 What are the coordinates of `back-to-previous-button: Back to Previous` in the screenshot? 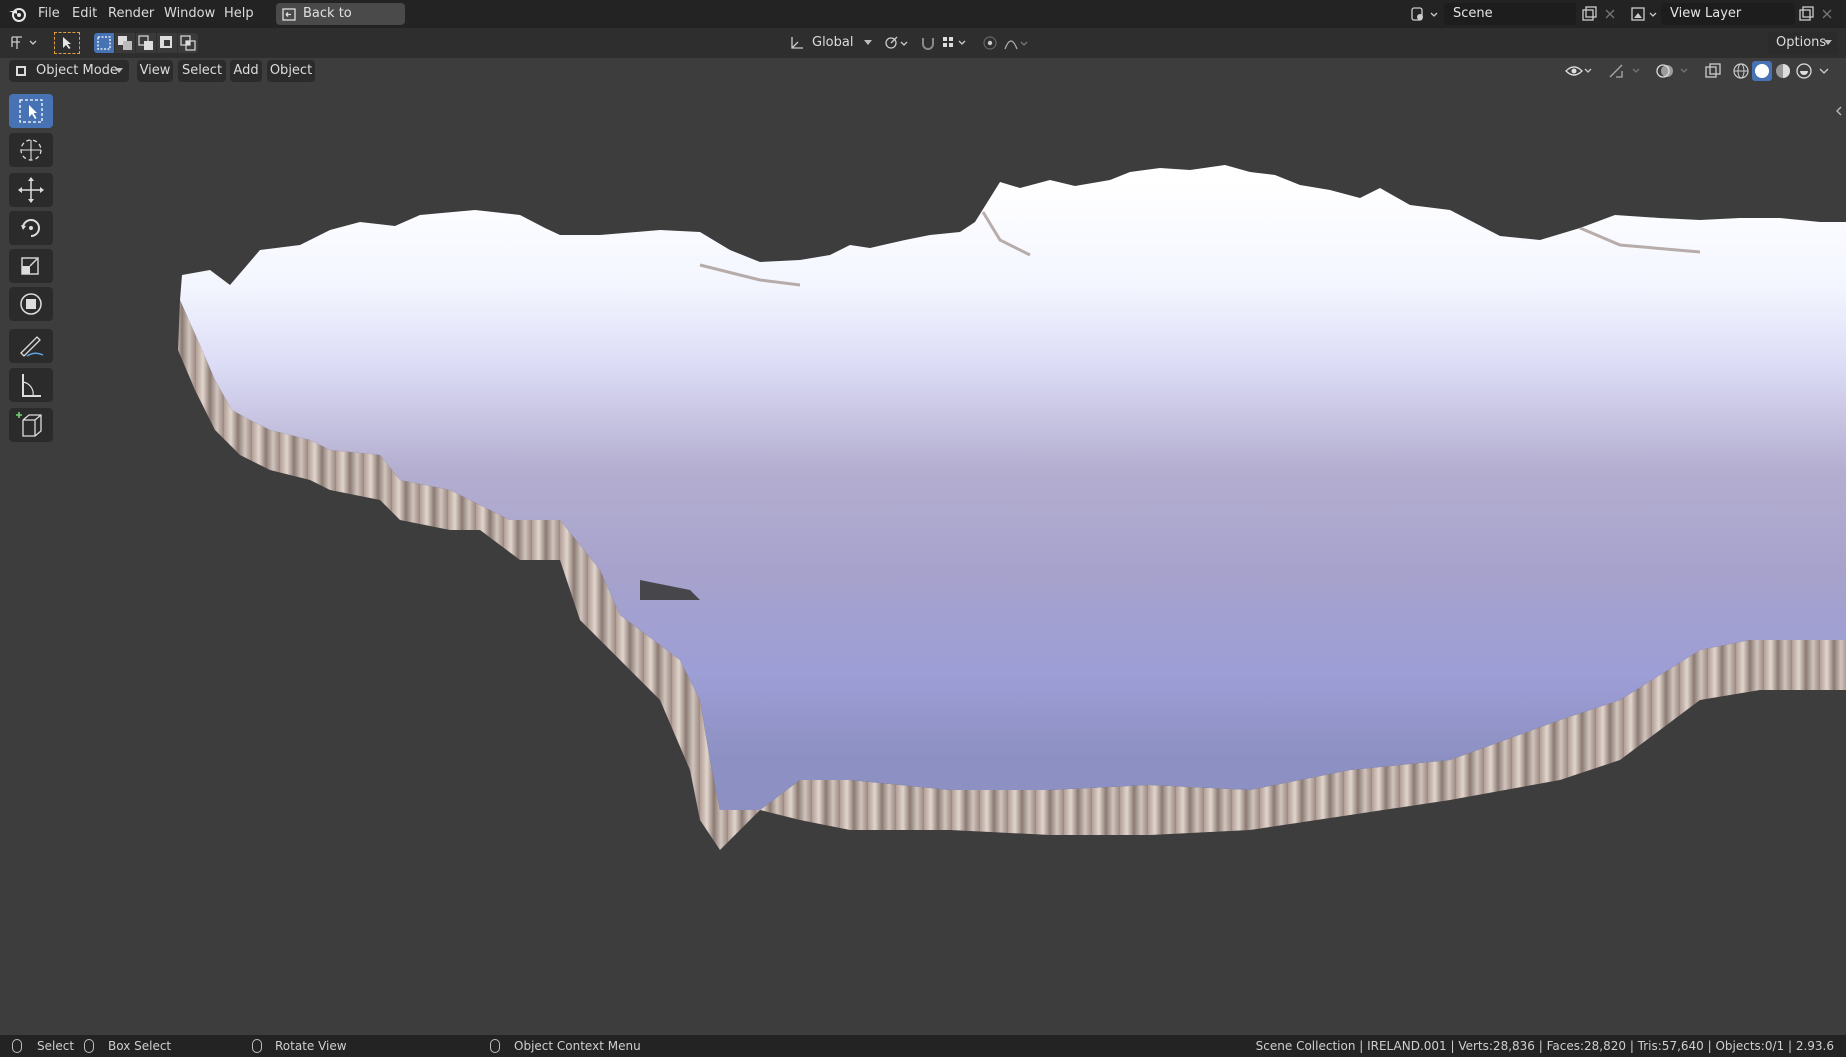 It's located at (340, 23).